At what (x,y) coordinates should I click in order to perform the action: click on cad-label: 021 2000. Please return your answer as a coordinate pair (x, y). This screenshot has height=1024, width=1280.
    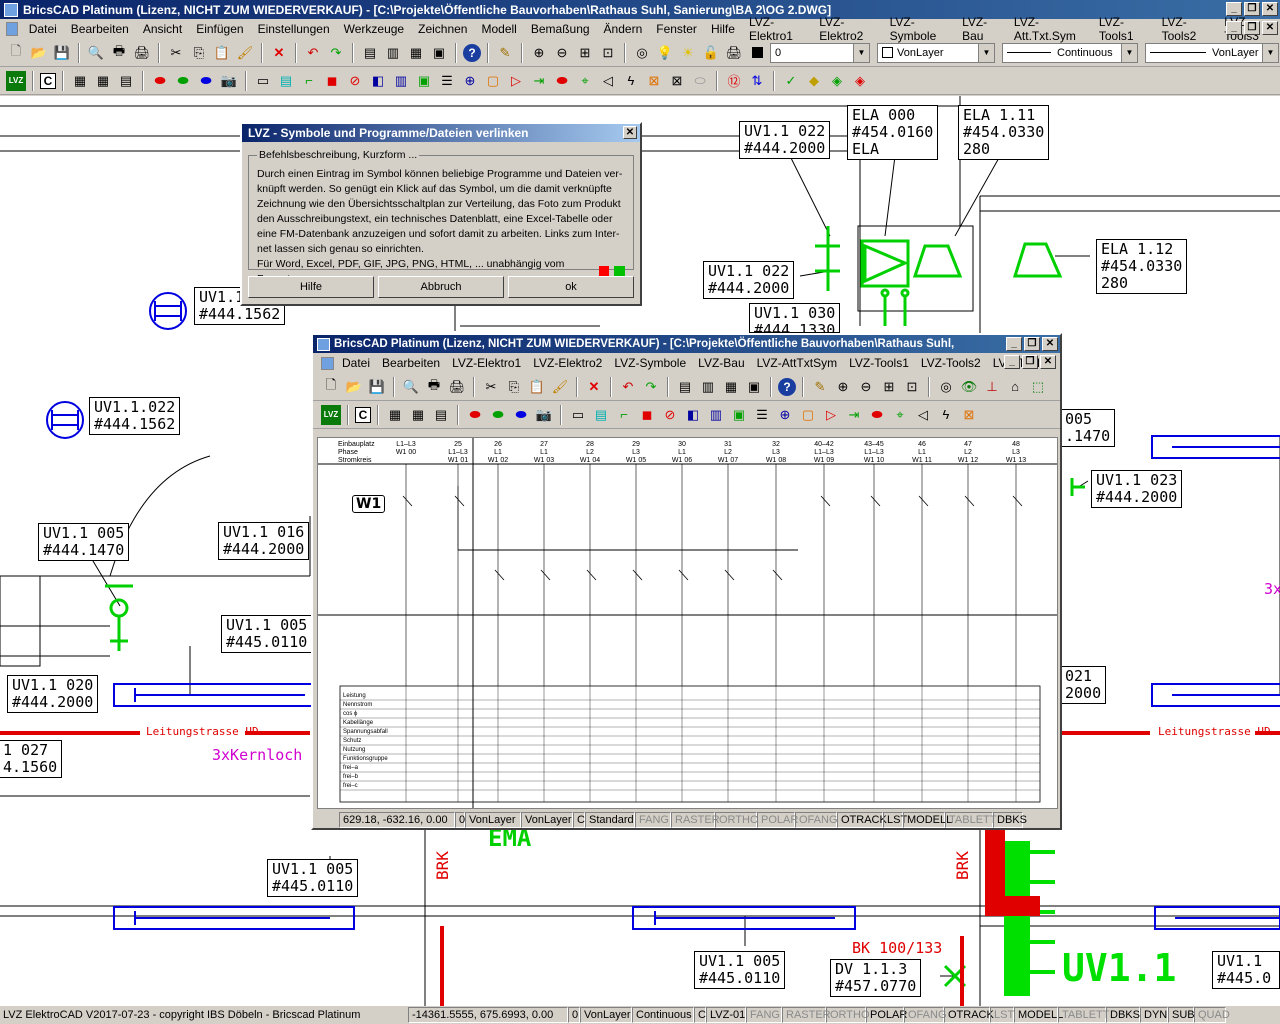
    Looking at the image, I should click on (1083, 685).